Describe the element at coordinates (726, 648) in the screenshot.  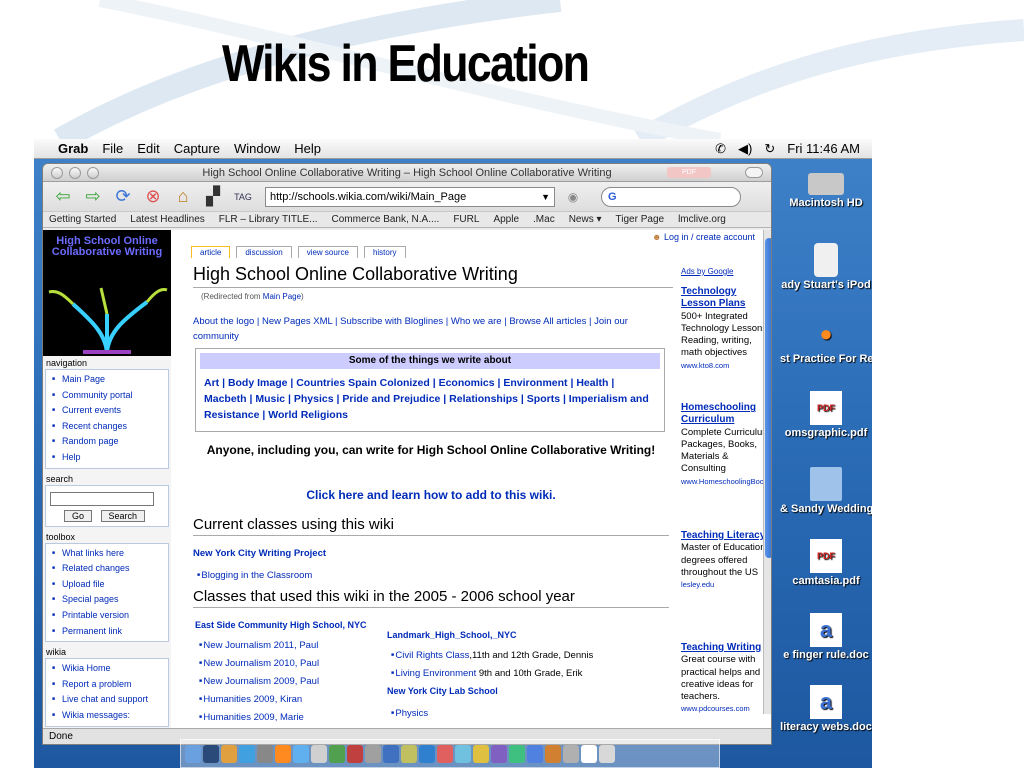
I see `ad-title: Teaching Writing` at that location.